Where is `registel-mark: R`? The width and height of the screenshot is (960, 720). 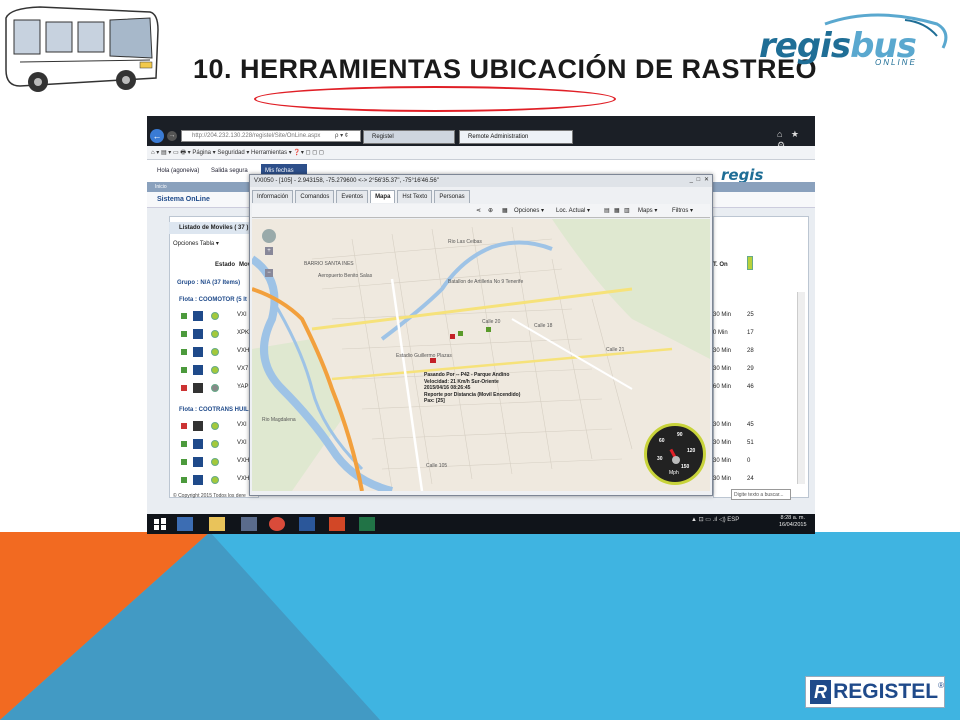
registel-mark: R is located at coordinates (821, 692).